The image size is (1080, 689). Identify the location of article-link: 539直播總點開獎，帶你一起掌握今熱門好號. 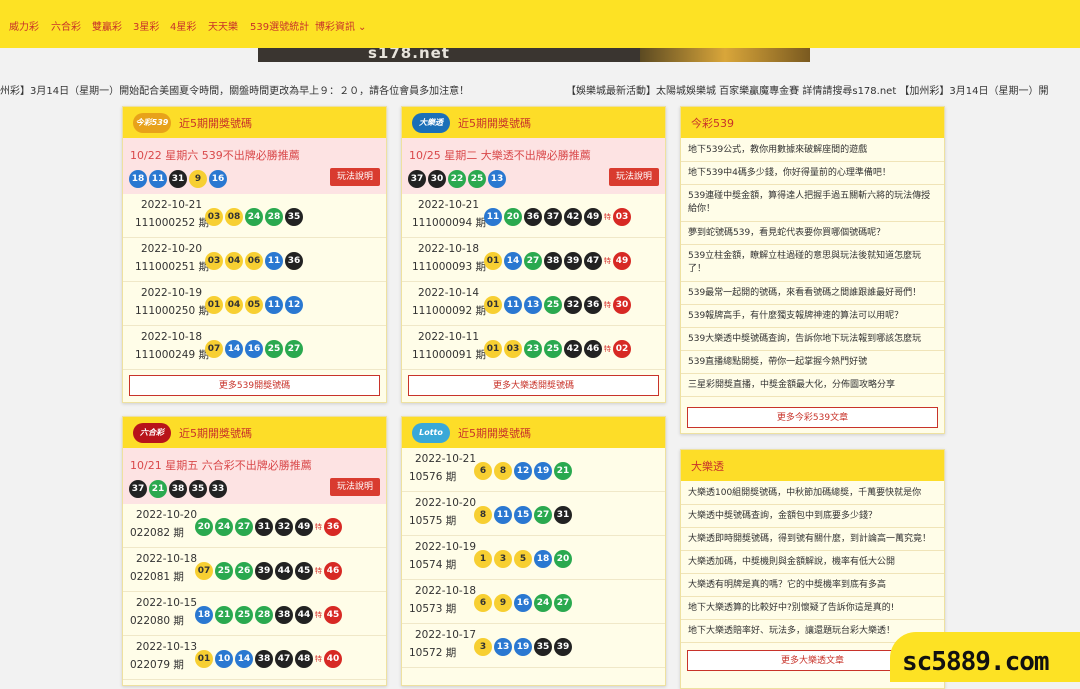
(812, 362).